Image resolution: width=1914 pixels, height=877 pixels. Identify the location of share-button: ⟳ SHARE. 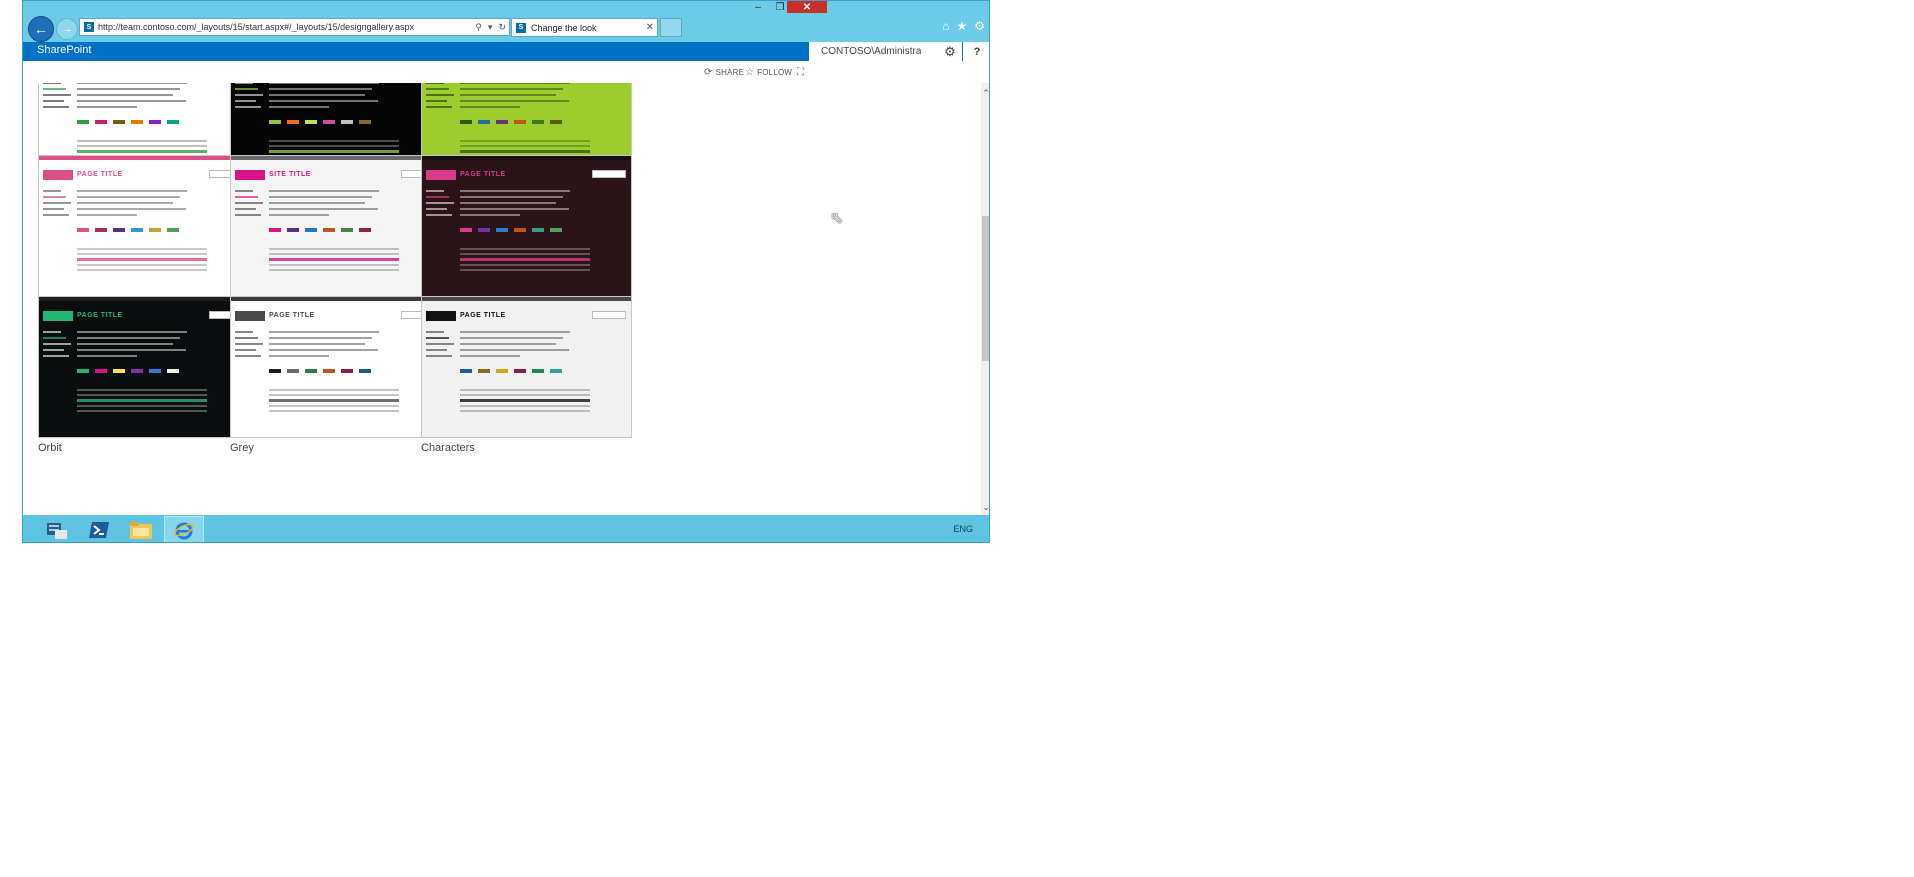
(724, 72).